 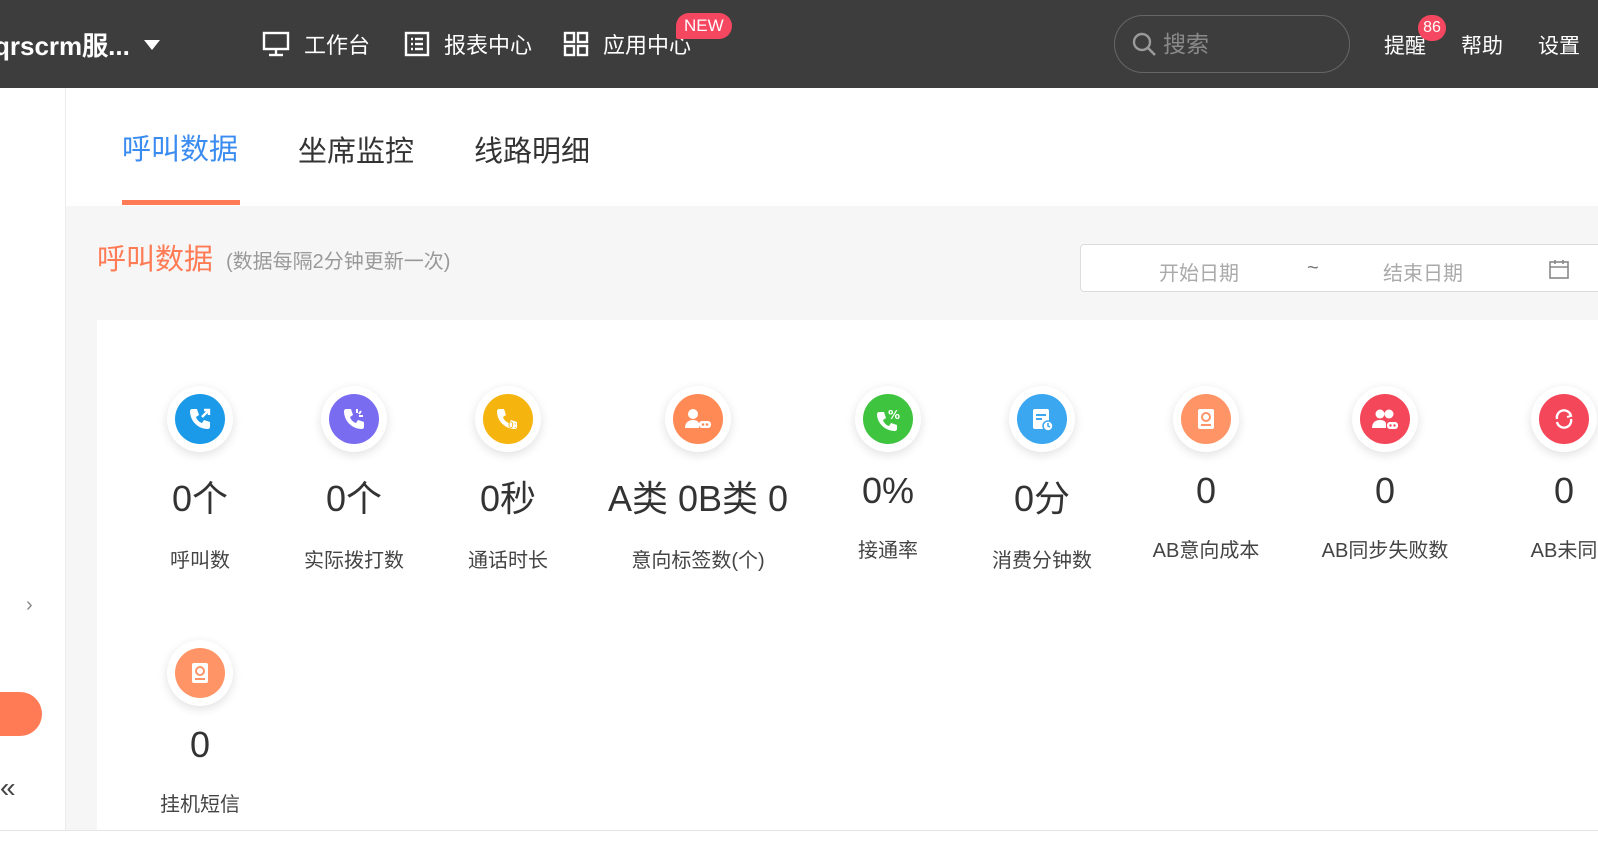 What do you see at coordinates (1144, 44) in the screenshot?
I see `search-icon` at bounding box center [1144, 44].